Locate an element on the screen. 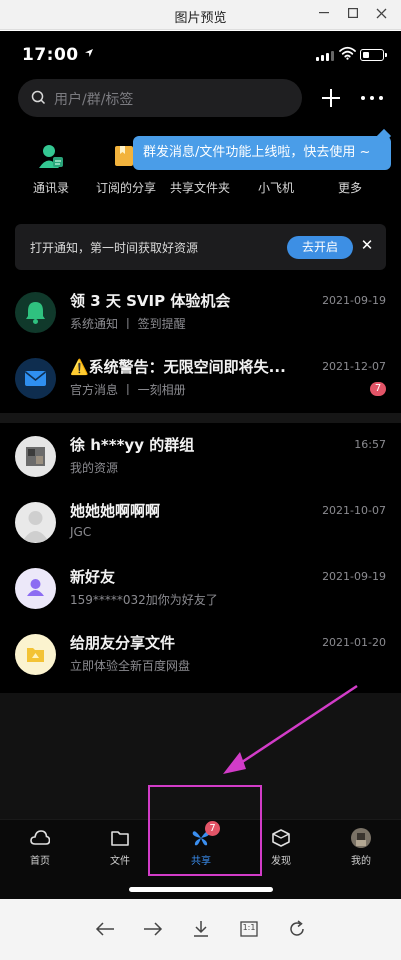  tab-files: 文件 is located at coordinates (120, 851).